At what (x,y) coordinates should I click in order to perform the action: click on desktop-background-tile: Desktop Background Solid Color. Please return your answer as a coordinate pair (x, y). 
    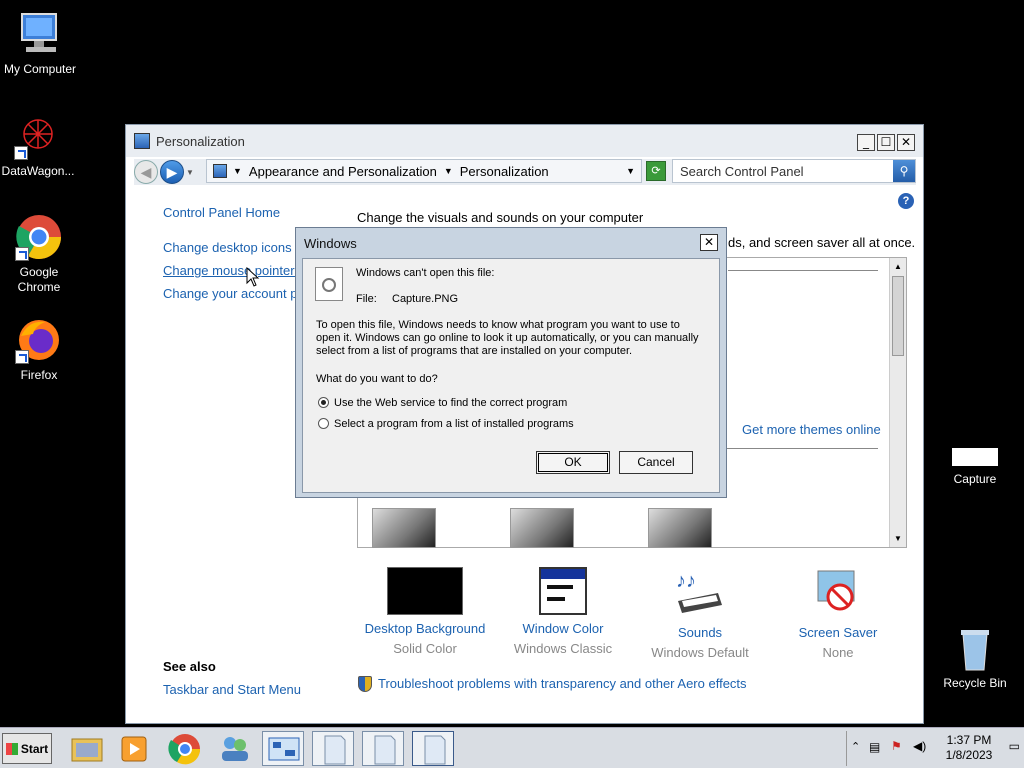
    Looking at the image, I should click on (425, 611).